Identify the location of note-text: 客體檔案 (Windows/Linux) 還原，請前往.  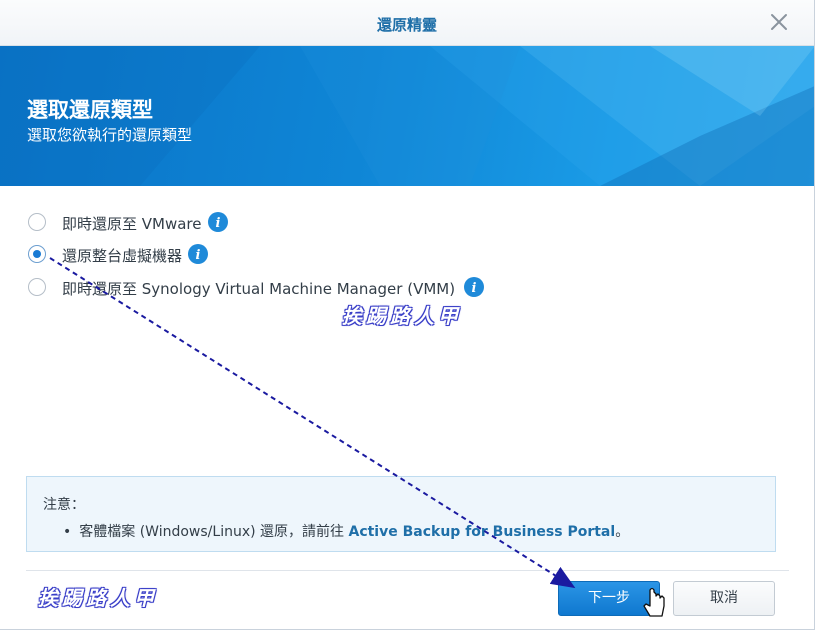
(214, 532).